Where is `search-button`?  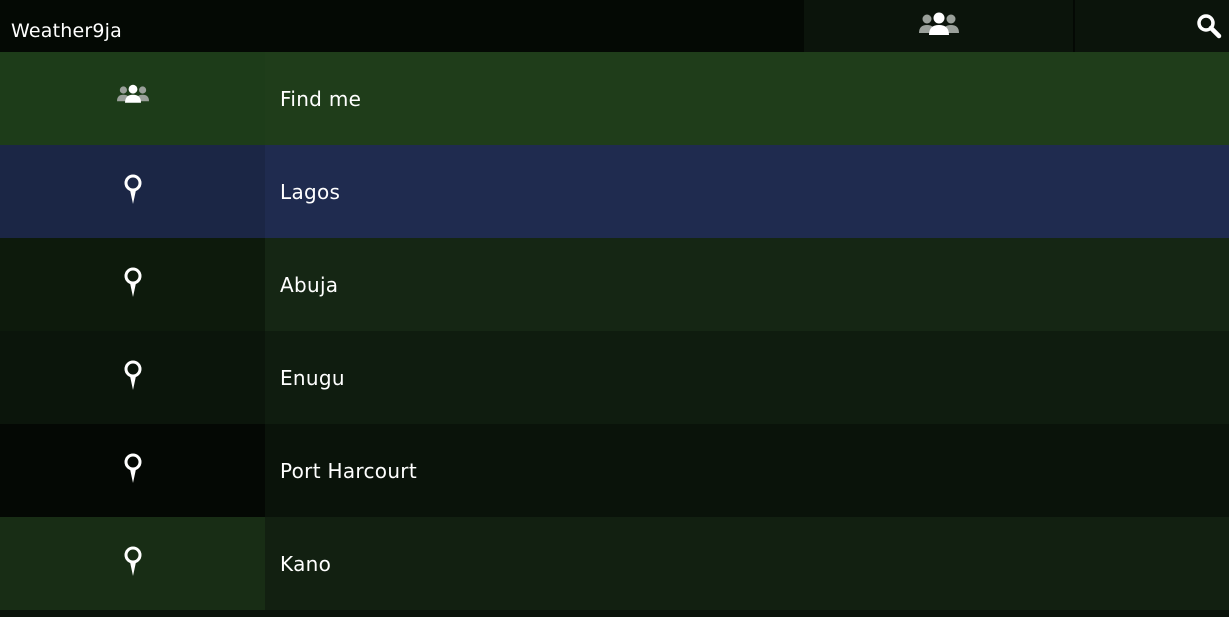 search-button is located at coordinates (1151, 26).